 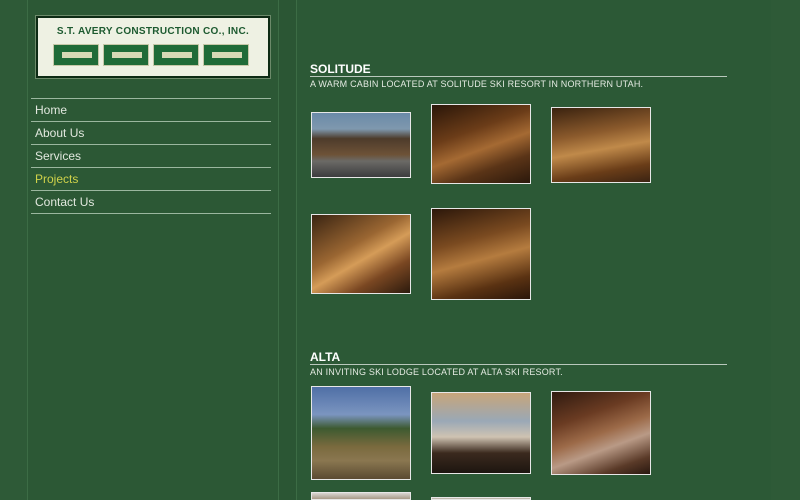 I want to click on left-margin, so click(x=13, y=250).